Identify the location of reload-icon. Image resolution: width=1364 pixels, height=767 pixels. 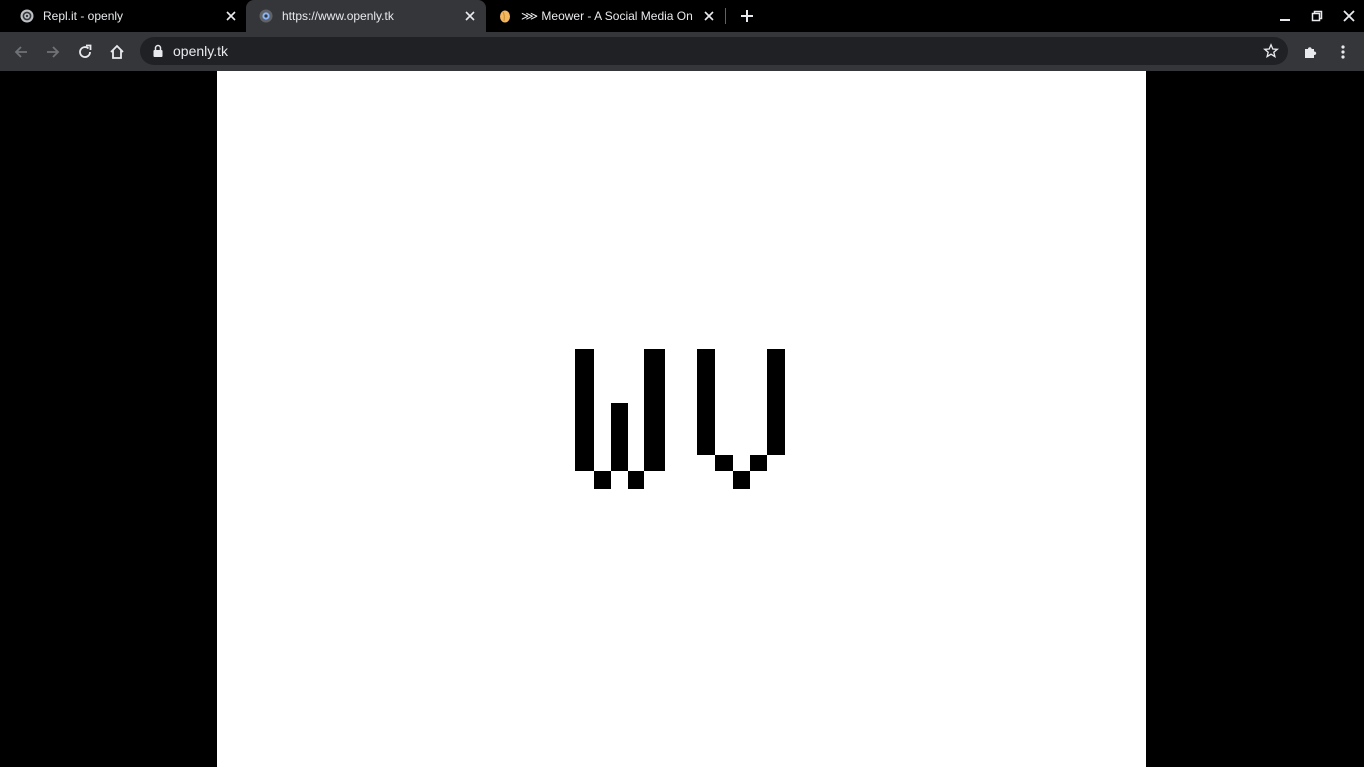
(85, 51).